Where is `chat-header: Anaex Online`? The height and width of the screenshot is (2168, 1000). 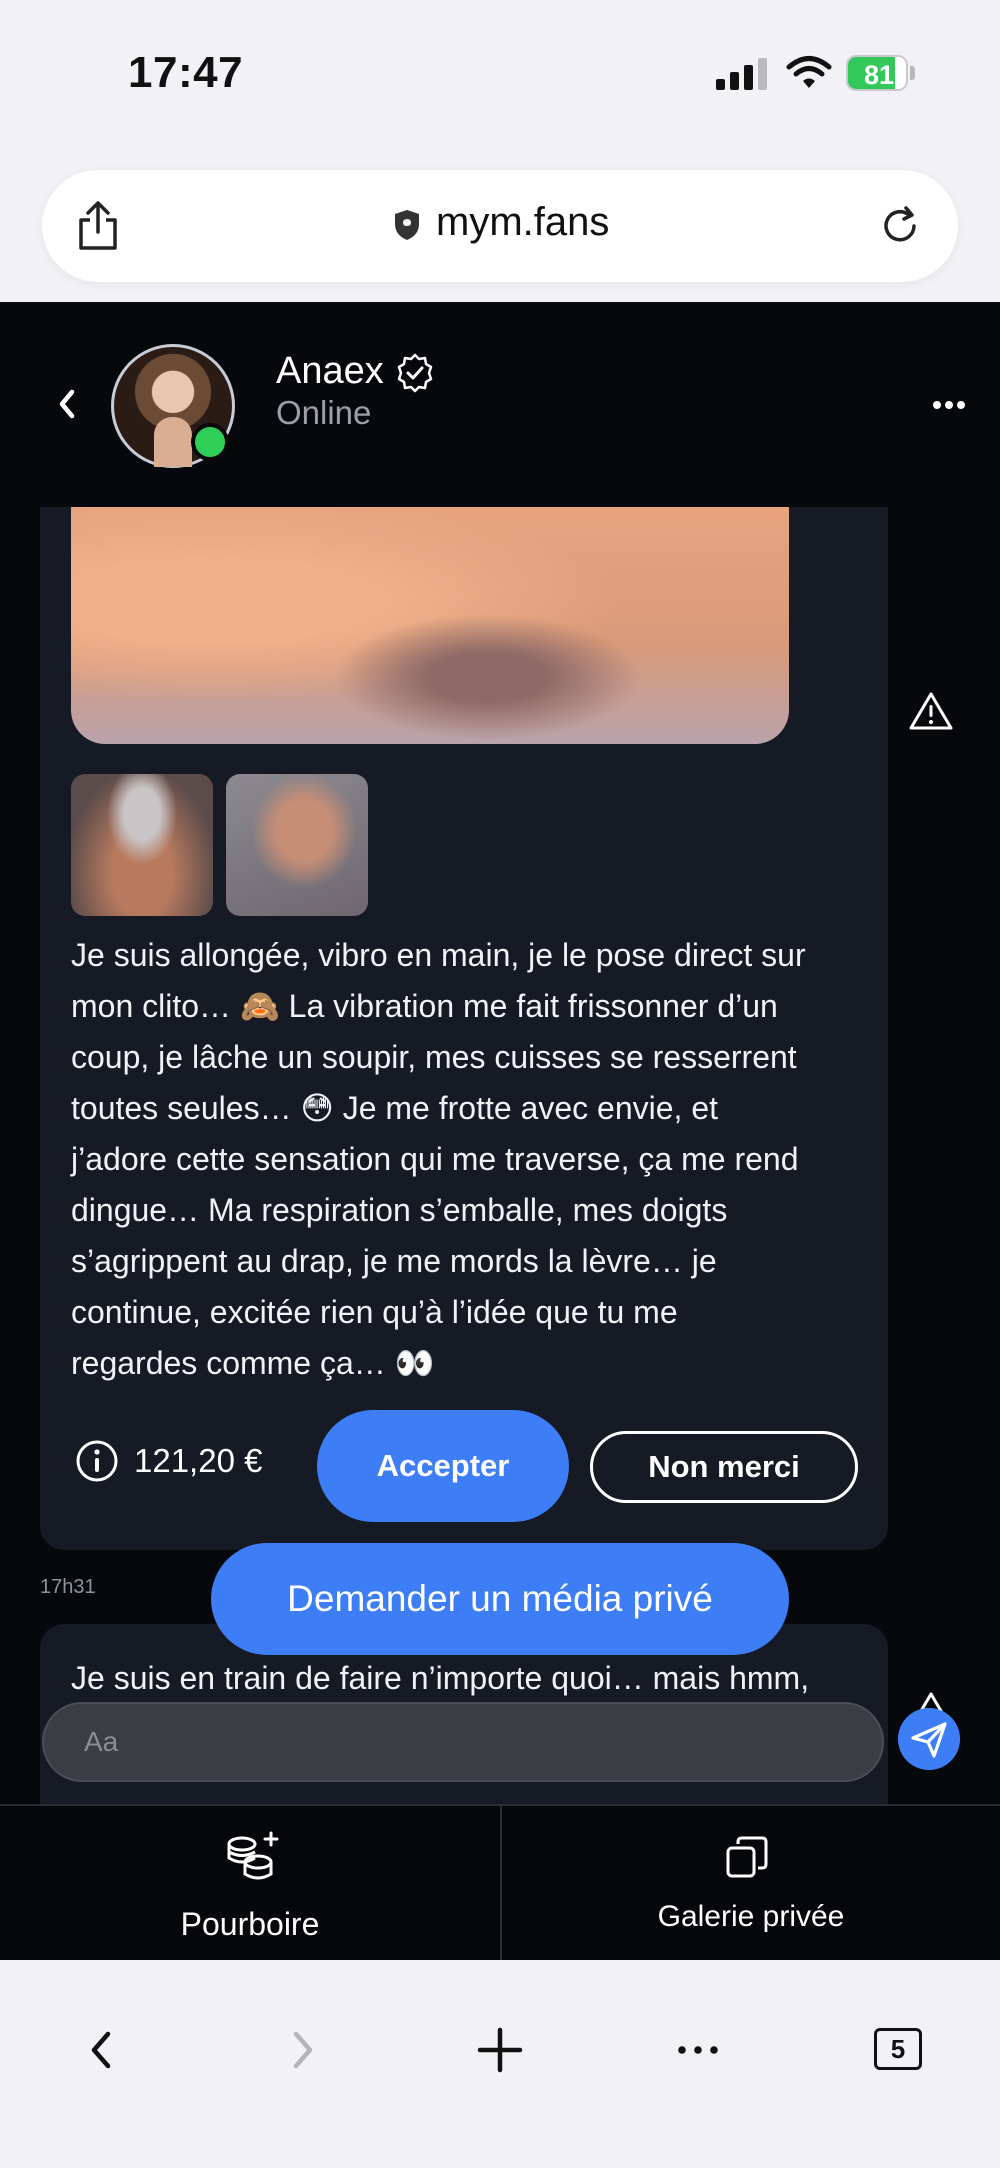 chat-header: Anaex Online is located at coordinates (500, 404).